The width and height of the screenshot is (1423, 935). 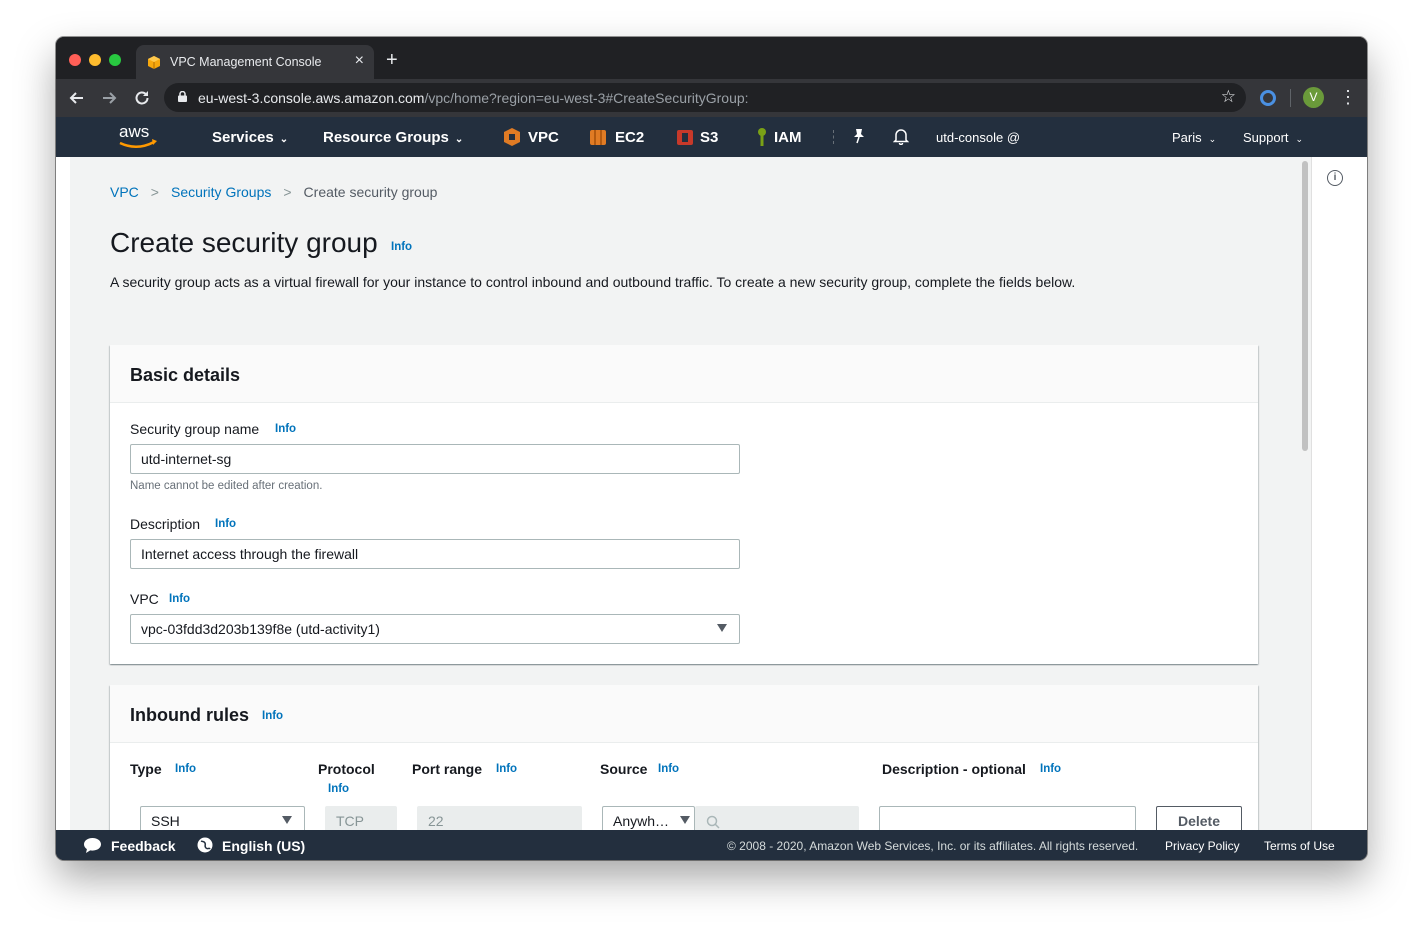 What do you see at coordinates (179, 599) in the screenshot?
I see `vpc-info-link: Info` at bounding box center [179, 599].